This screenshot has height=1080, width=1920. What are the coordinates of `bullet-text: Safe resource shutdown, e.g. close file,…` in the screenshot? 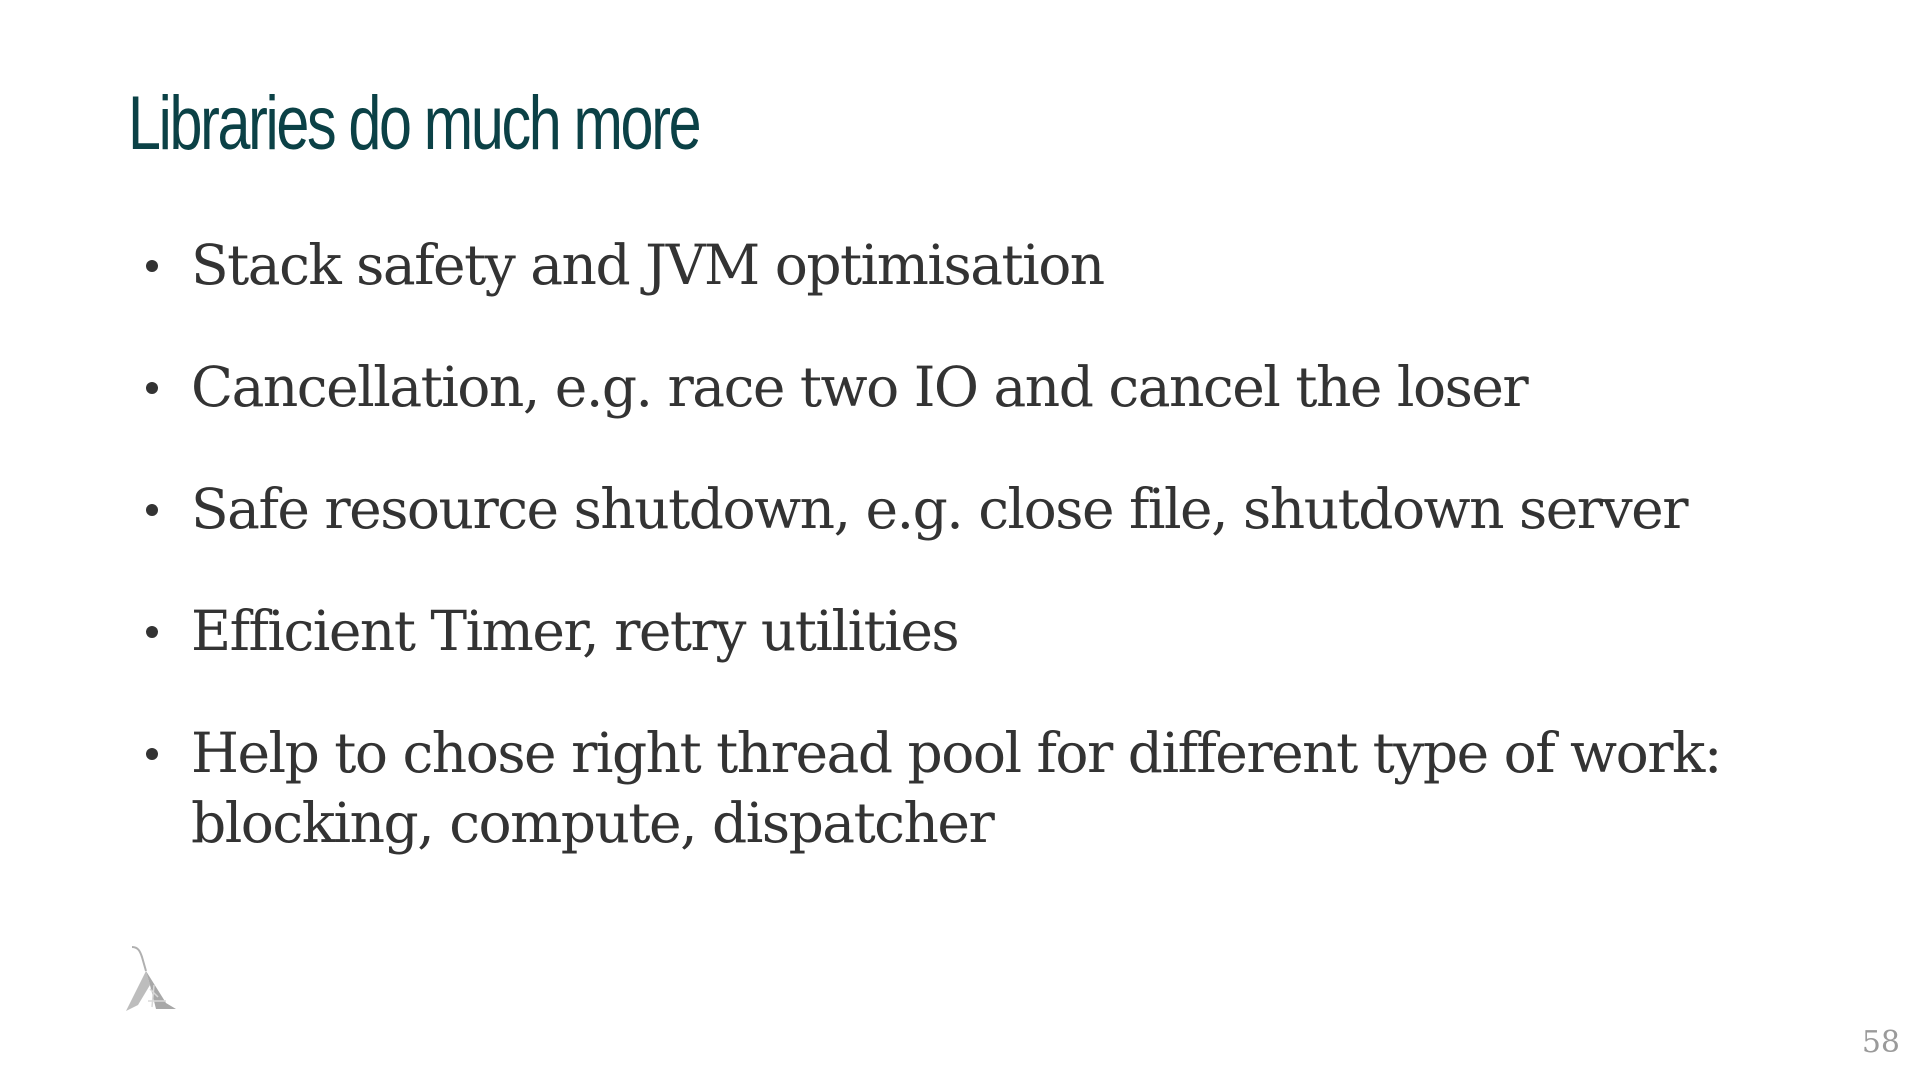 It's located at (940, 509).